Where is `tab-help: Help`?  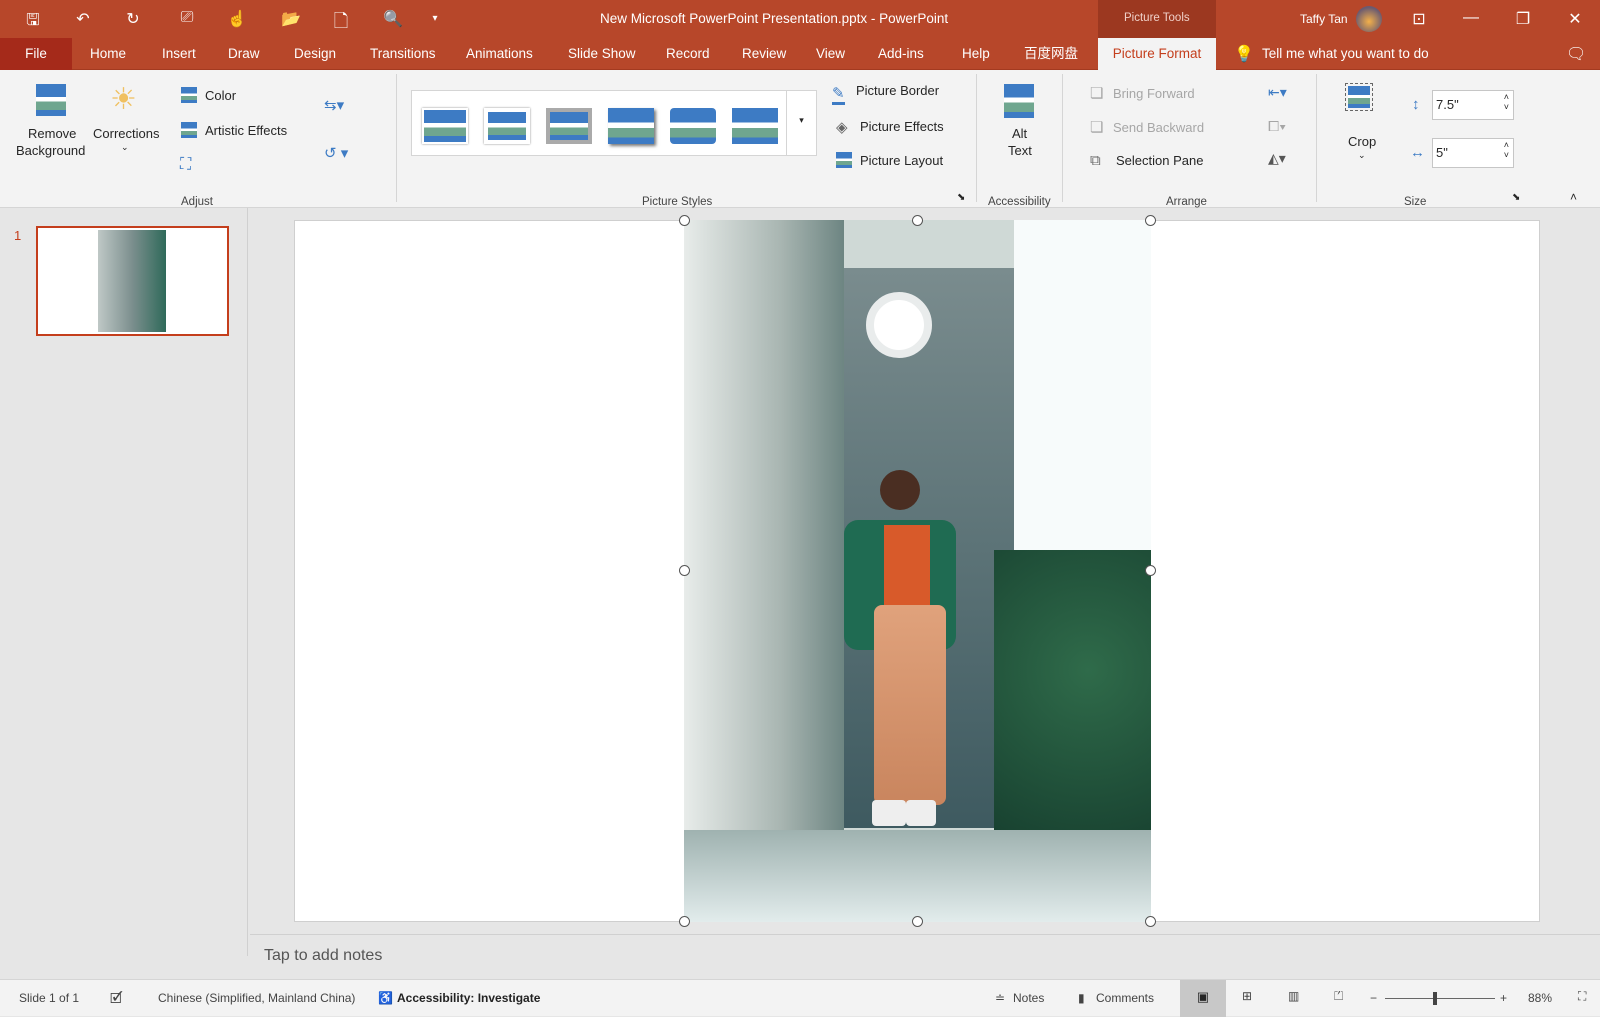
tab-help: Help is located at coordinates (976, 54).